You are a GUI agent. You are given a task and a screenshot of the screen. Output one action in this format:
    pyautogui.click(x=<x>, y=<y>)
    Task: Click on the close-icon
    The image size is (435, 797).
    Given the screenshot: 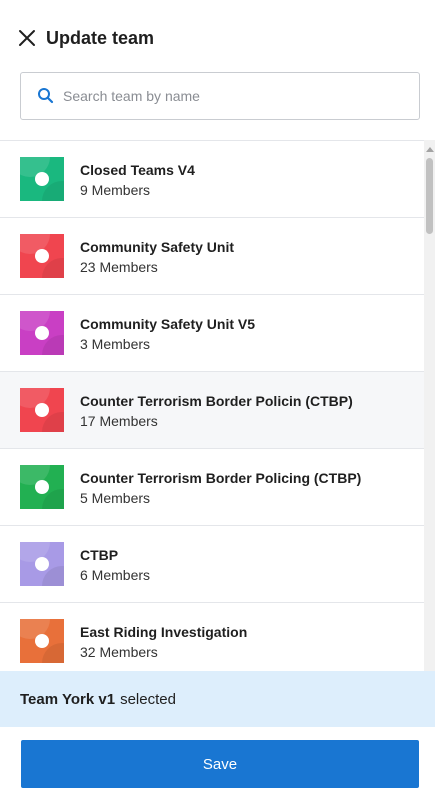 What is the action you would take?
    pyautogui.click(x=27, y=38)
    